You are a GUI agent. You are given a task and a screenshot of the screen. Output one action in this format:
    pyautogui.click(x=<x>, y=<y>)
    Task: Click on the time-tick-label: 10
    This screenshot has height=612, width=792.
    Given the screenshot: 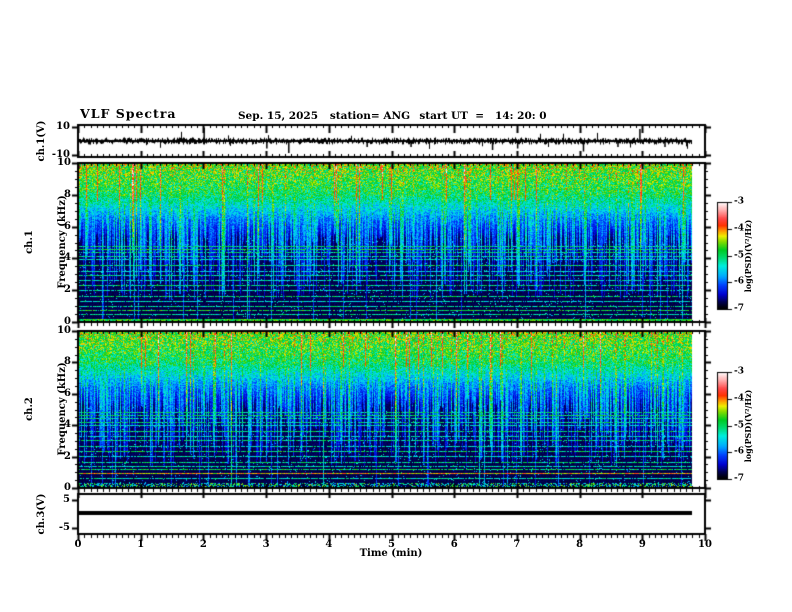 What is the action you would take?
    pyautogui.click(x=705, y=544)
    